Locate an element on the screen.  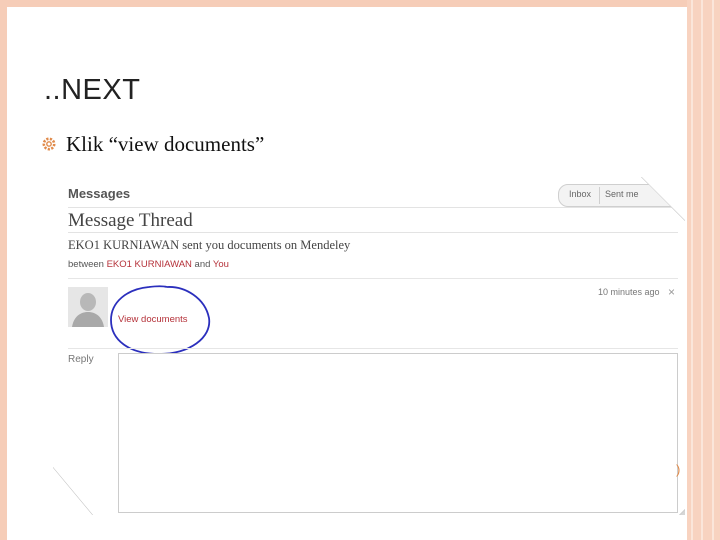
between-prefix: between is located at coordinates (86, 264).